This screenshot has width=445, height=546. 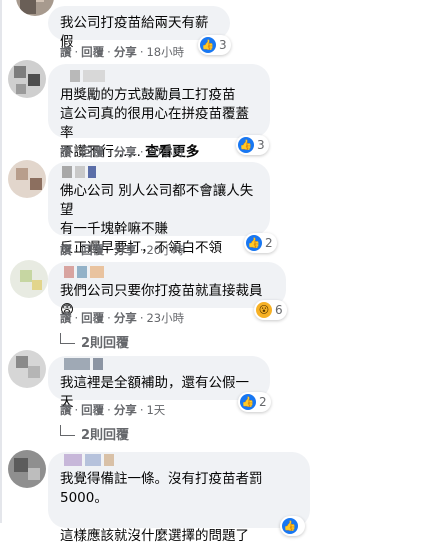 I want to click on comment-actions: 讚 · 回覆 · 分享 · 23小時, so click(x=122, y=318).